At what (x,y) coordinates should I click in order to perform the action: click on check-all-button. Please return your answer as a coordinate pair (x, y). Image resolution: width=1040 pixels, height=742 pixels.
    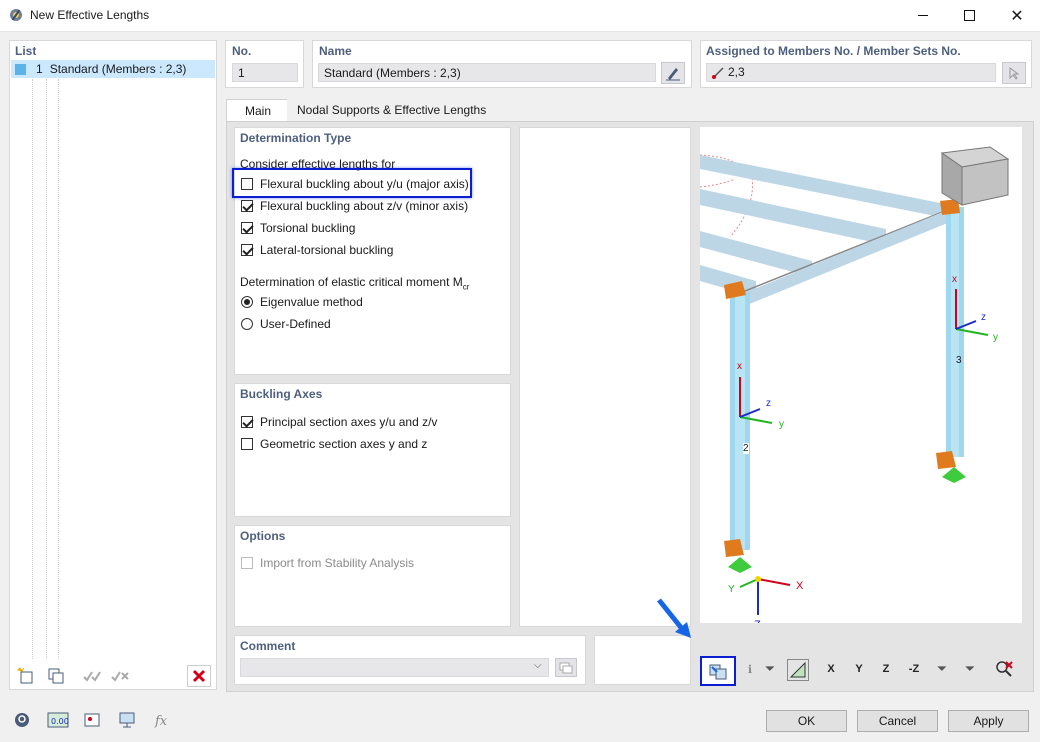
    Looking at the image, I should click on (92, 676).